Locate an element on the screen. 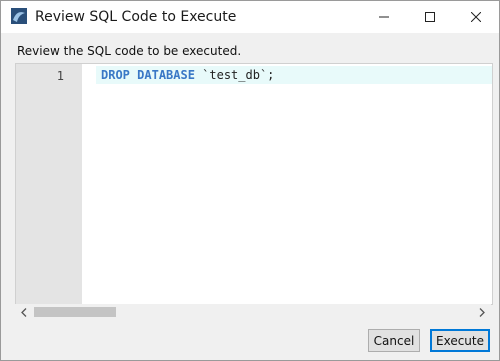  close-button is located at coordinates (476, 17).